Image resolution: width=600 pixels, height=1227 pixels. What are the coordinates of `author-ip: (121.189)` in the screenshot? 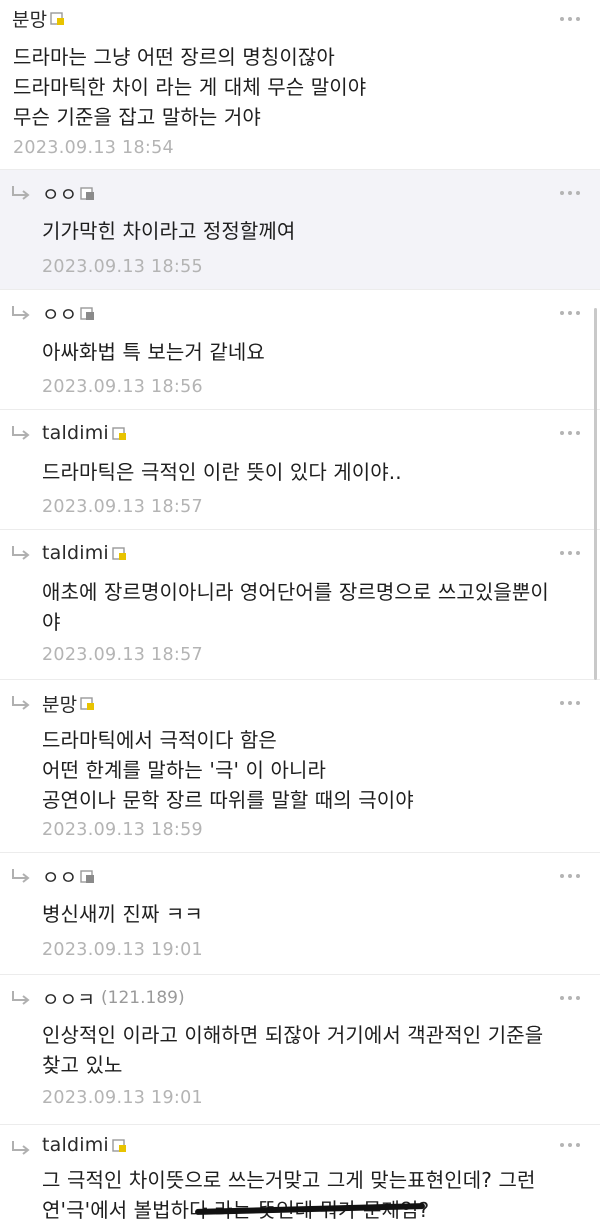 It's located at (143, 998).